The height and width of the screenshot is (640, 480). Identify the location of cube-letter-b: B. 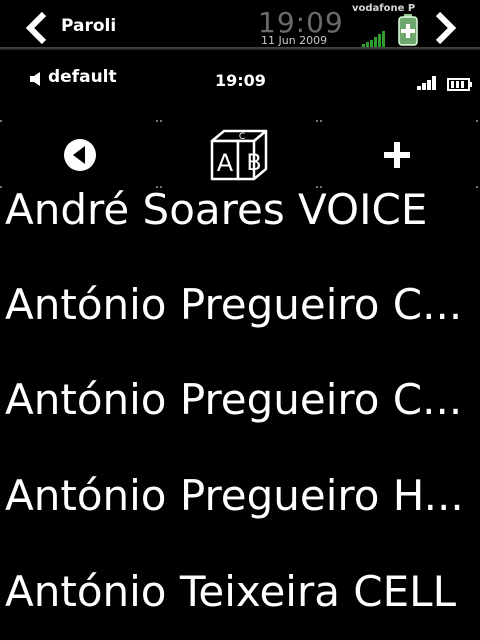
(253, 163).